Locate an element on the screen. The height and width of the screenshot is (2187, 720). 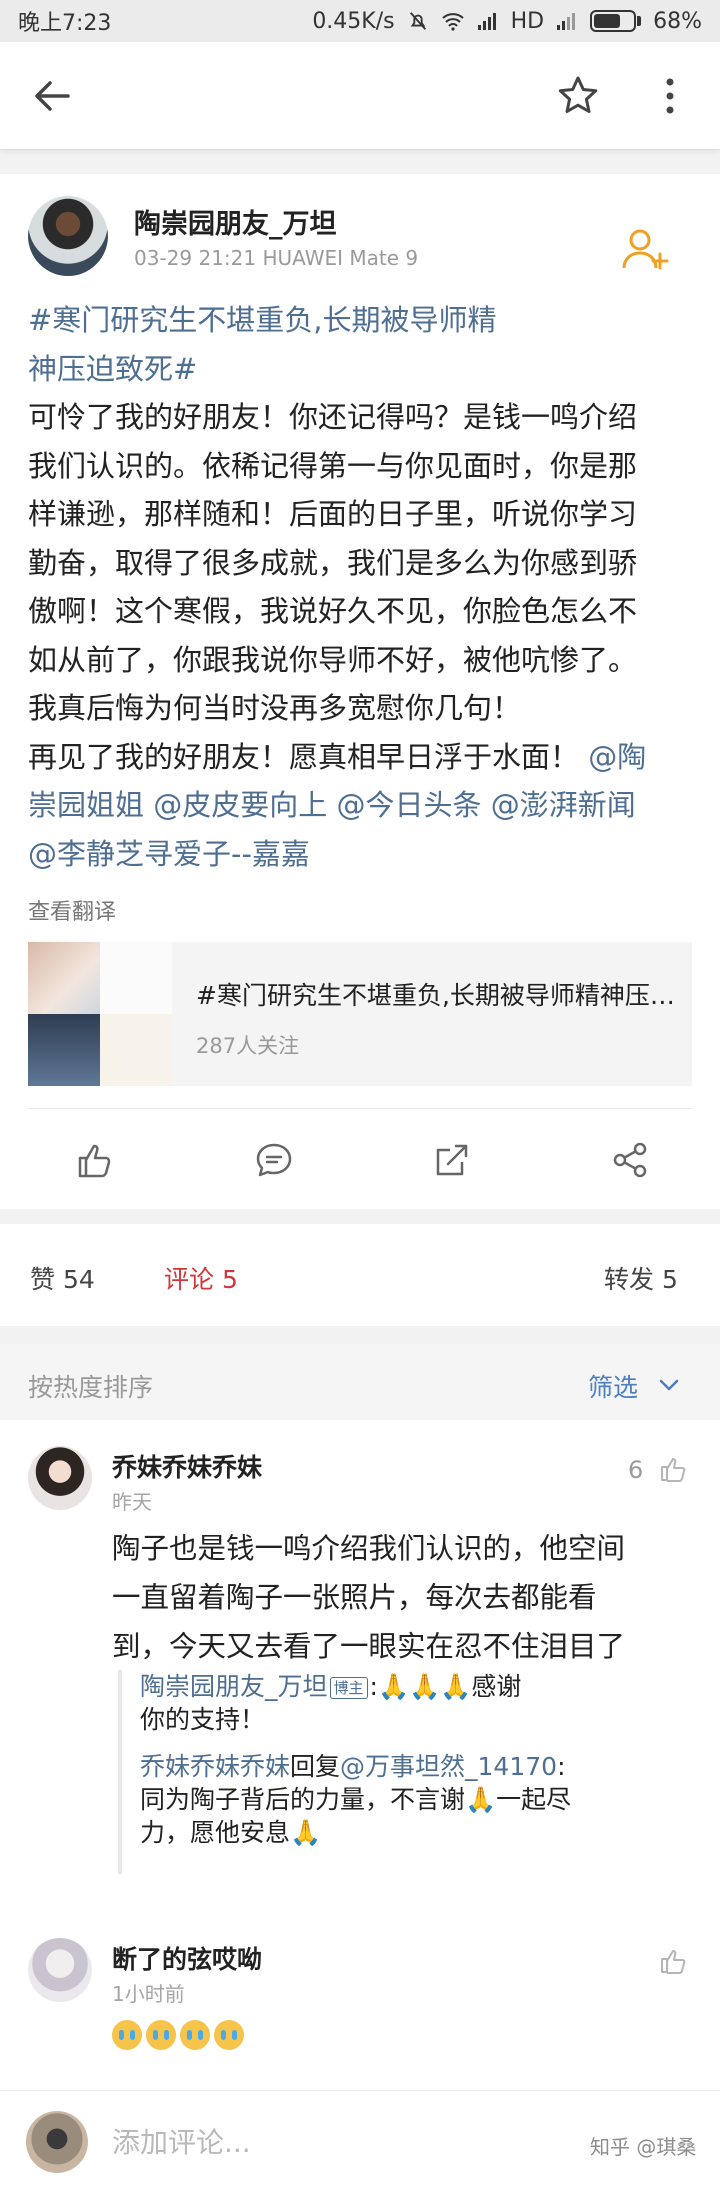
wifi-icon is located at coordinates (452, 22).